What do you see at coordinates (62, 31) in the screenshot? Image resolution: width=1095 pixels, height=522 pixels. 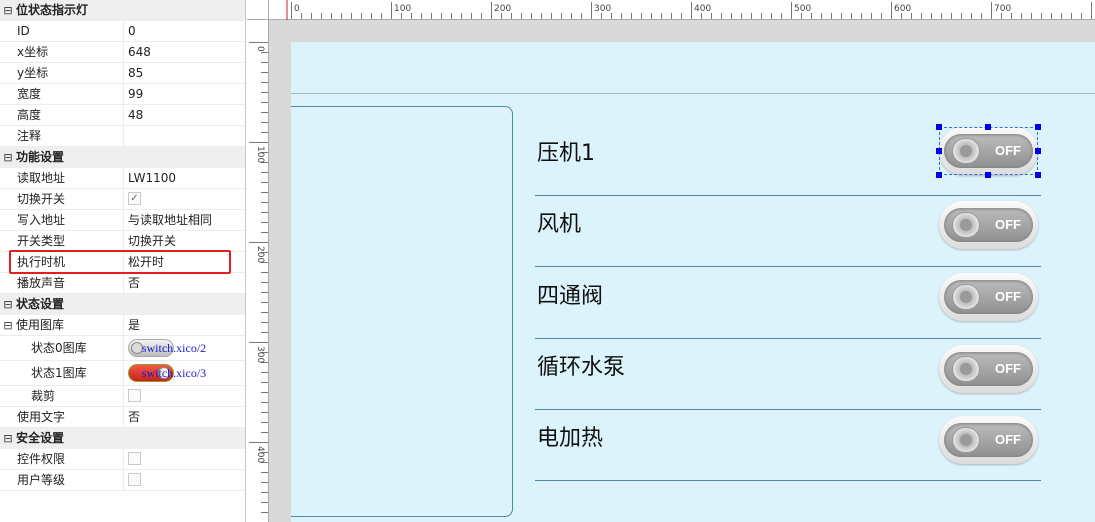 I see `property-key: ID` at bounding box center [62, 31].